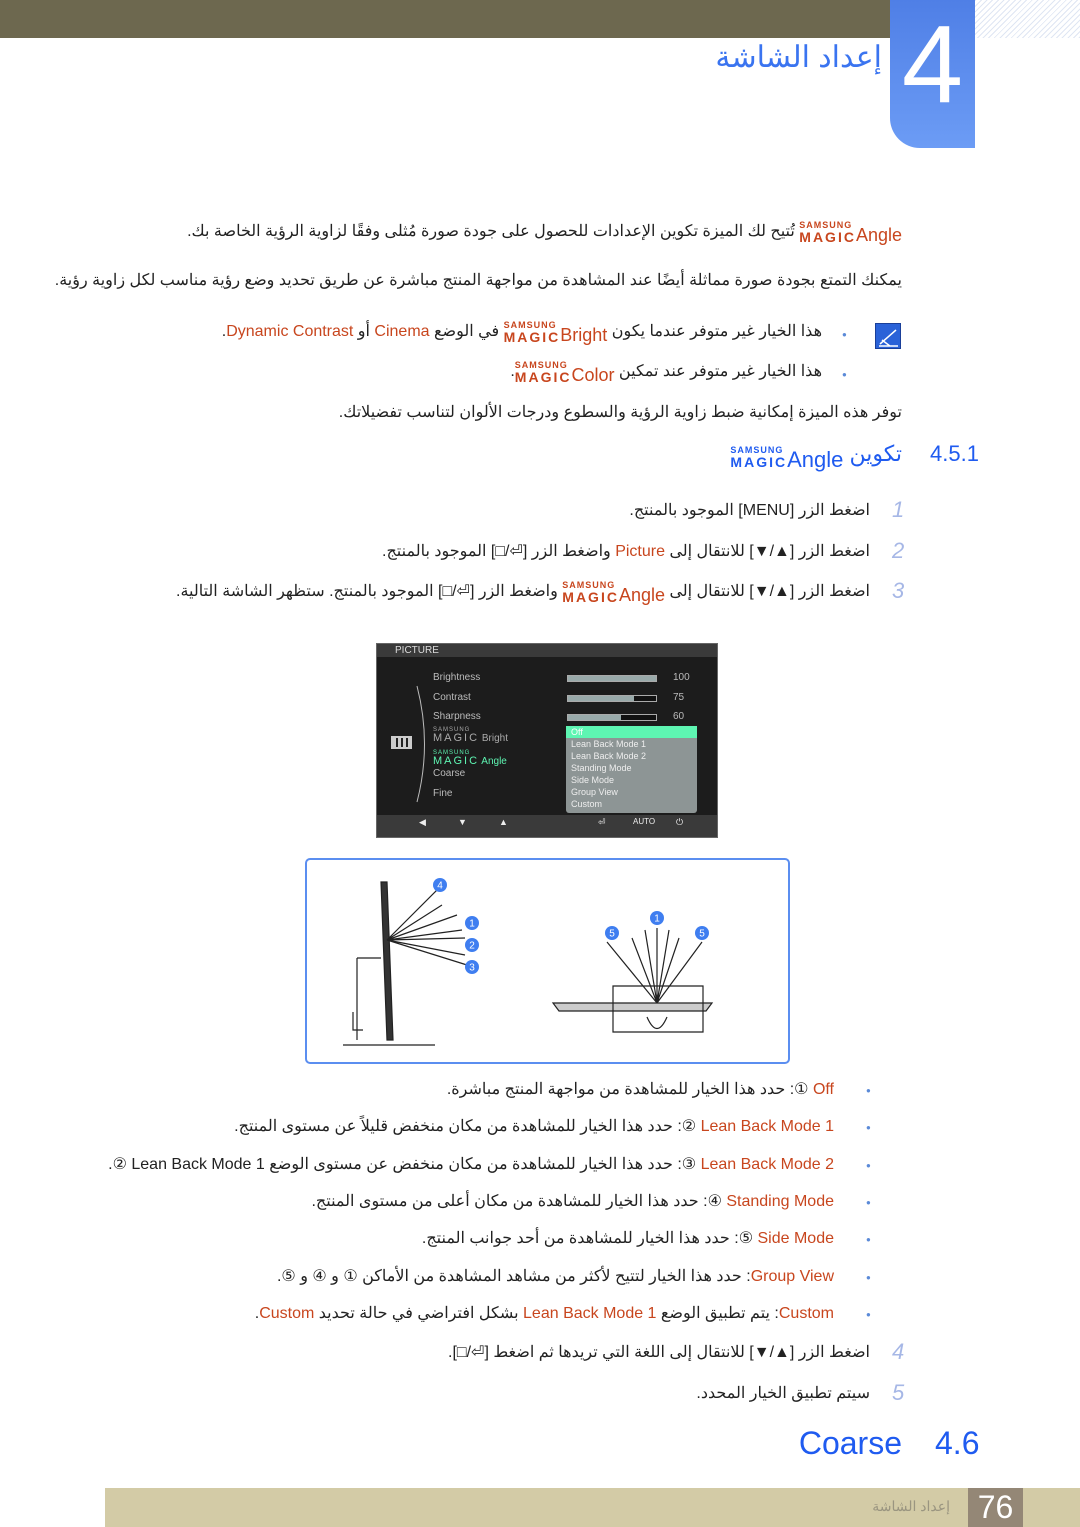  What do you see at coordinates (452, 697) in the screenshot?
I see `osd-item-label: Contrast` at bounding box center [452, 697].